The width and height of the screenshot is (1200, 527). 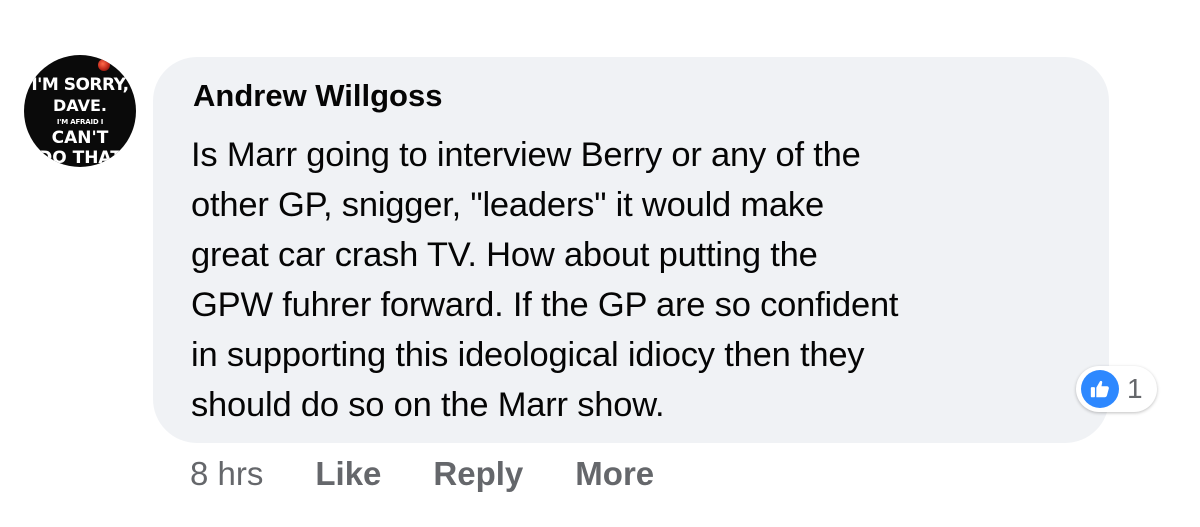 I want to click on avatar-text-line-4: CAN'T, so click(x=80, y=138).